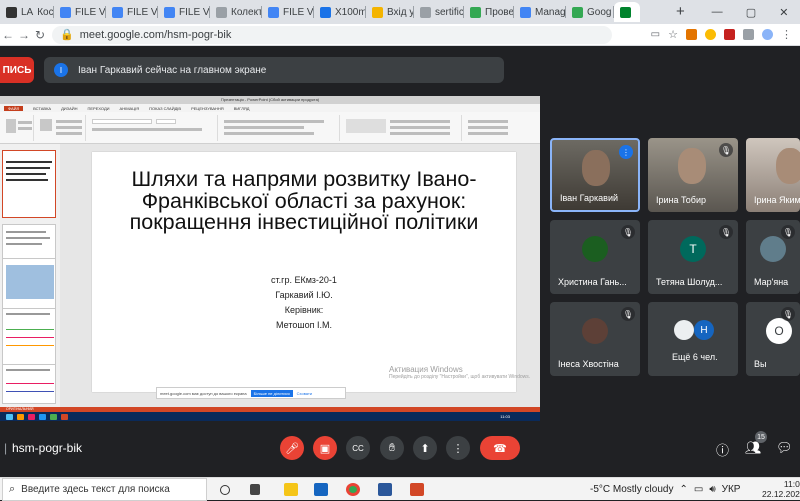  I want to click on powerpoint-icon, so click(417, 489).